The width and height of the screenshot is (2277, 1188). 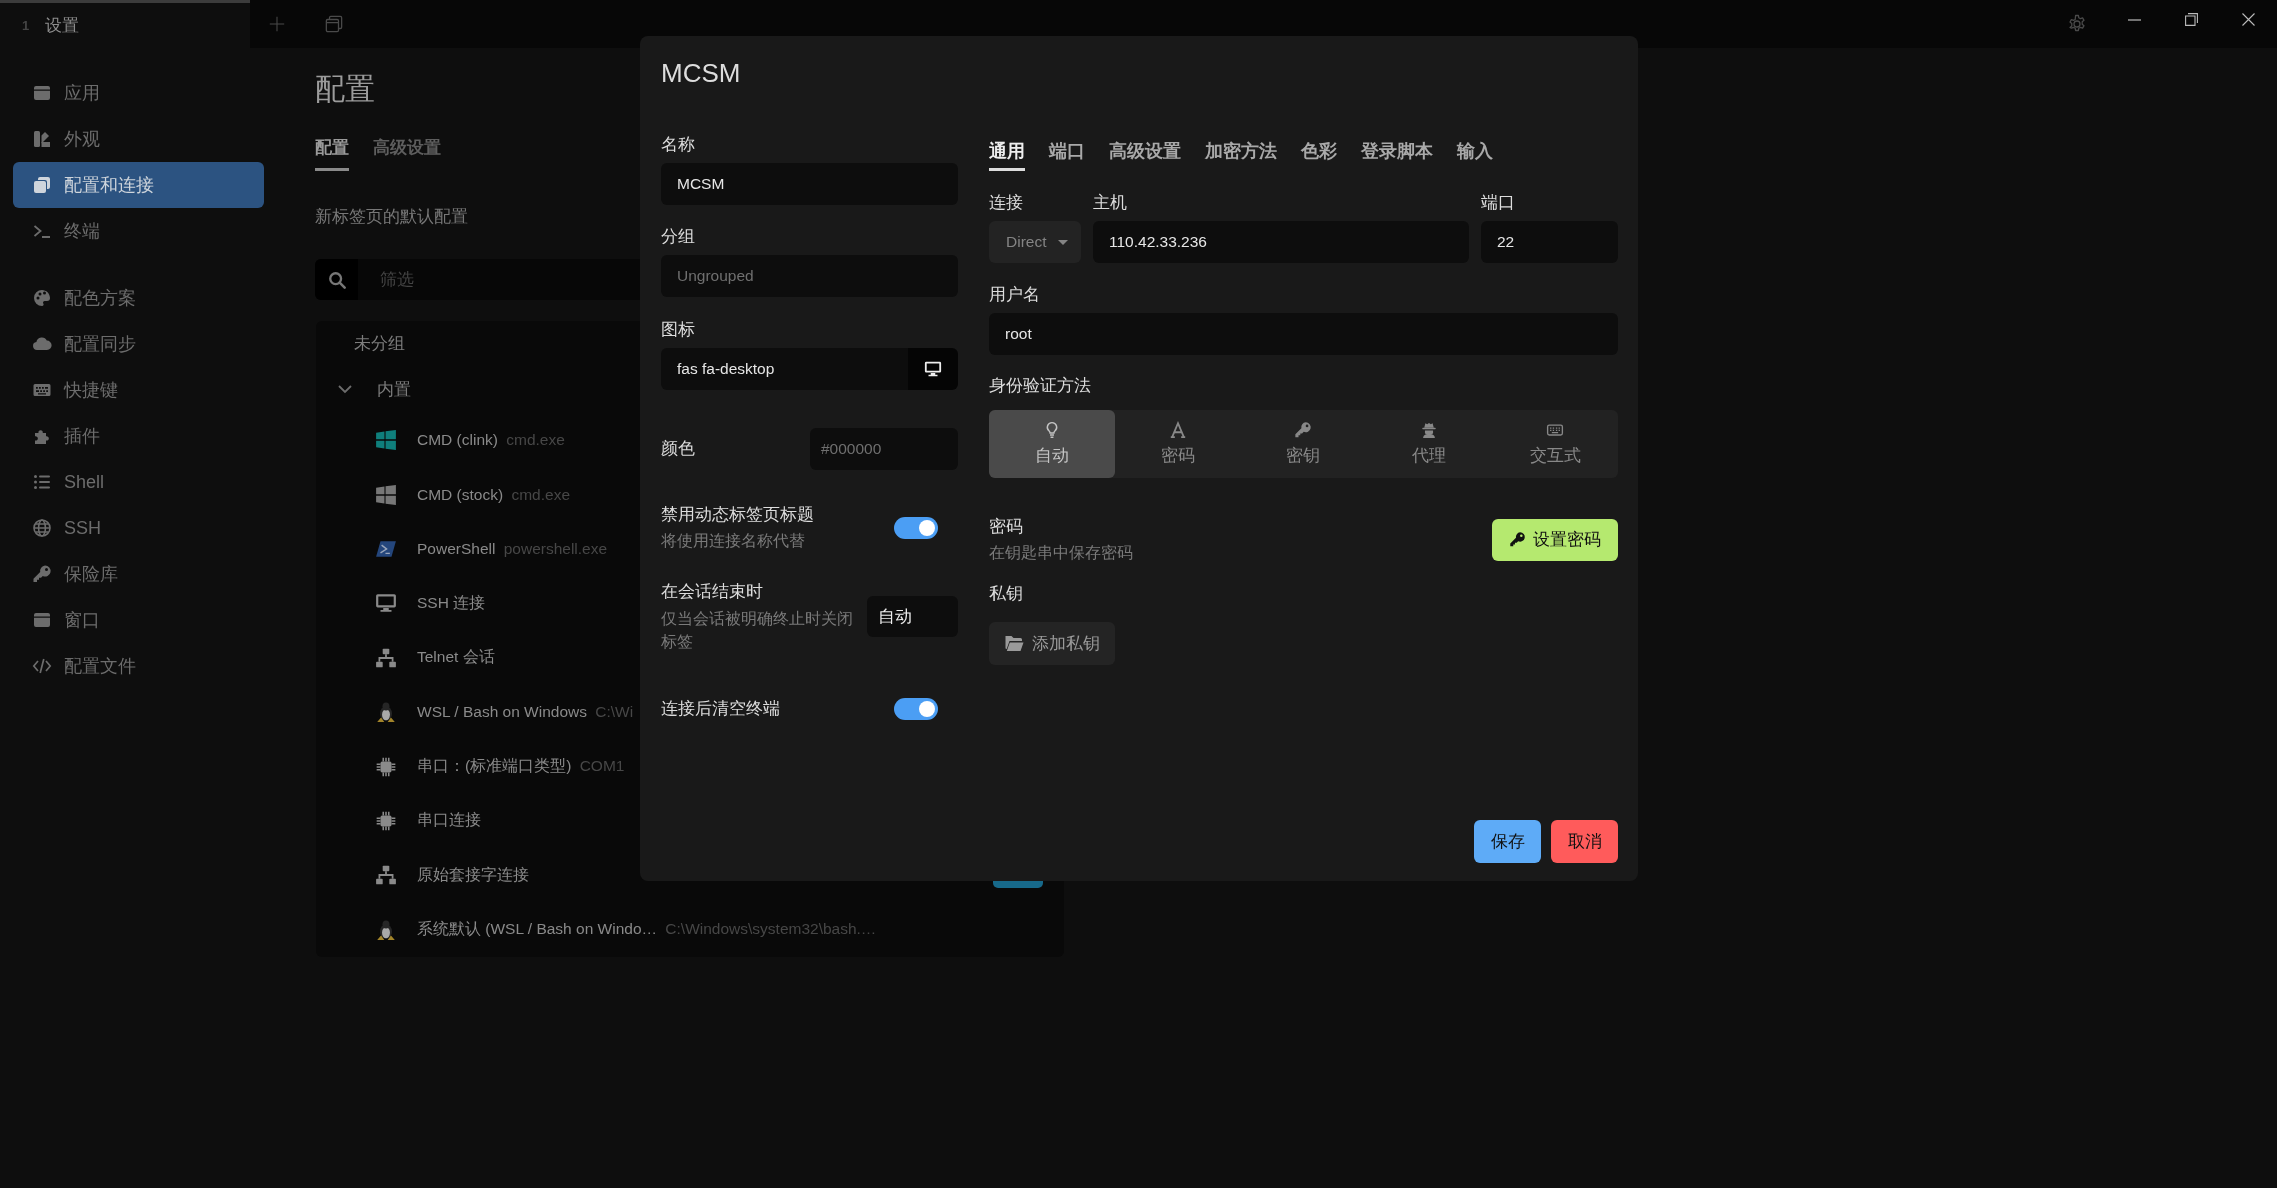 What do you see at coordinates (1498, 203) in the screenshot?
I see `field-label: 端口` at bounding box center [1498, 203].